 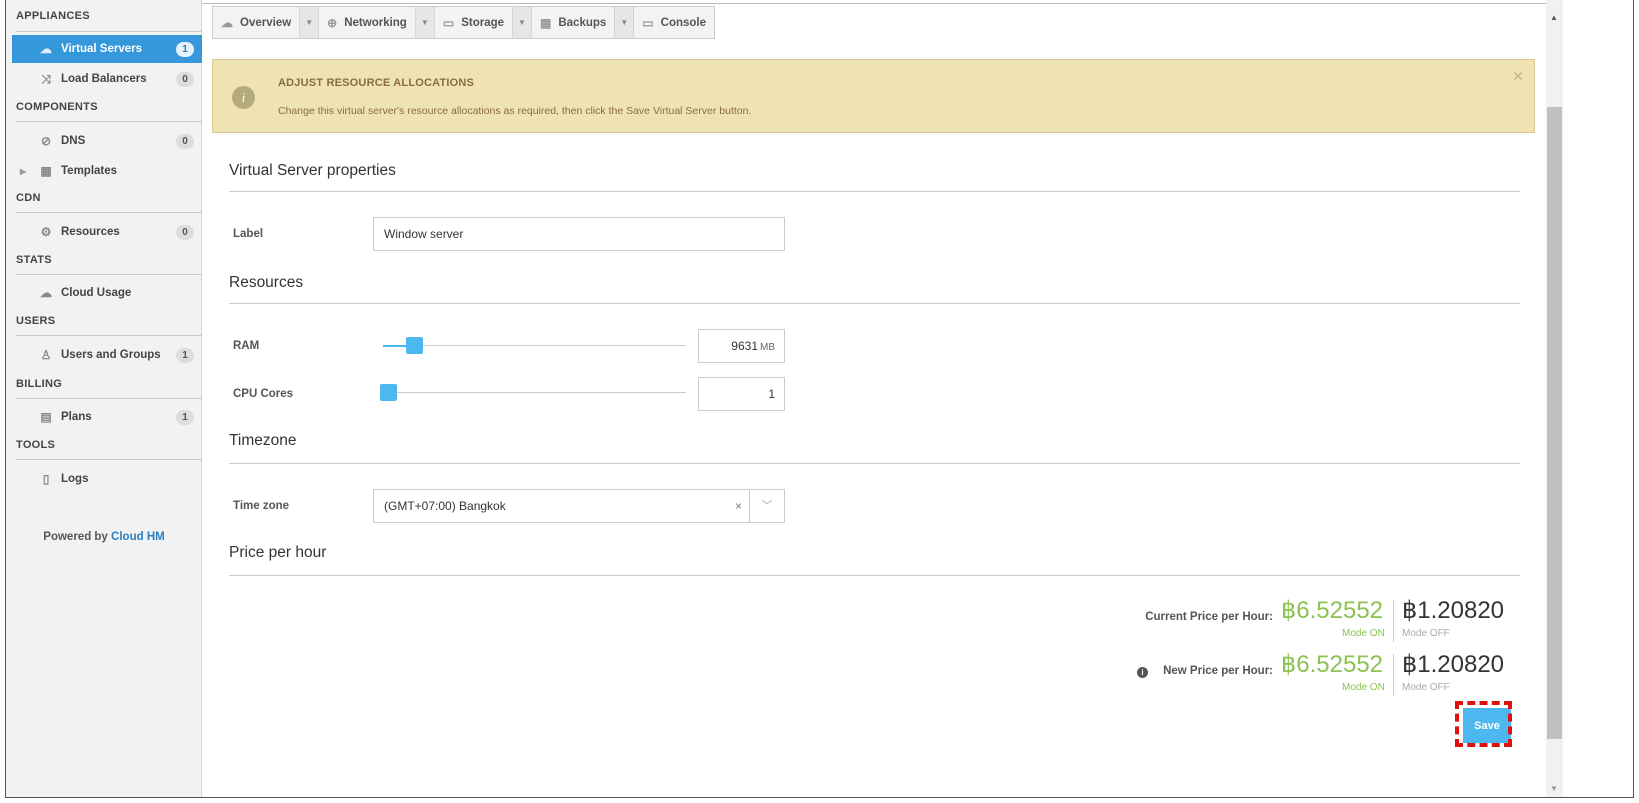 I want to click on tab-storage: ▭ Storage ▼, so click(x=484, y=22).